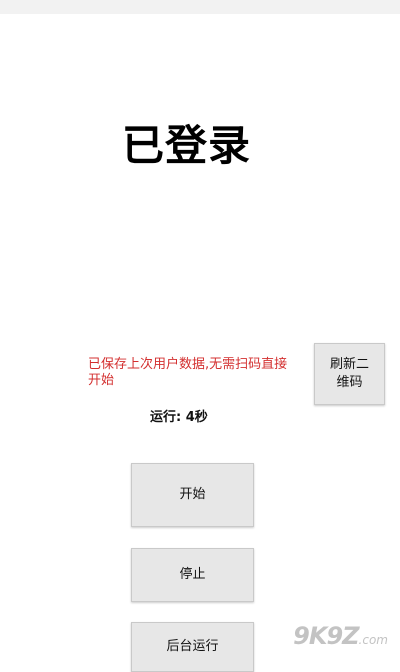  I want to click on refresh-qr-code-button: 刷新二 维码, so click(349, 374).